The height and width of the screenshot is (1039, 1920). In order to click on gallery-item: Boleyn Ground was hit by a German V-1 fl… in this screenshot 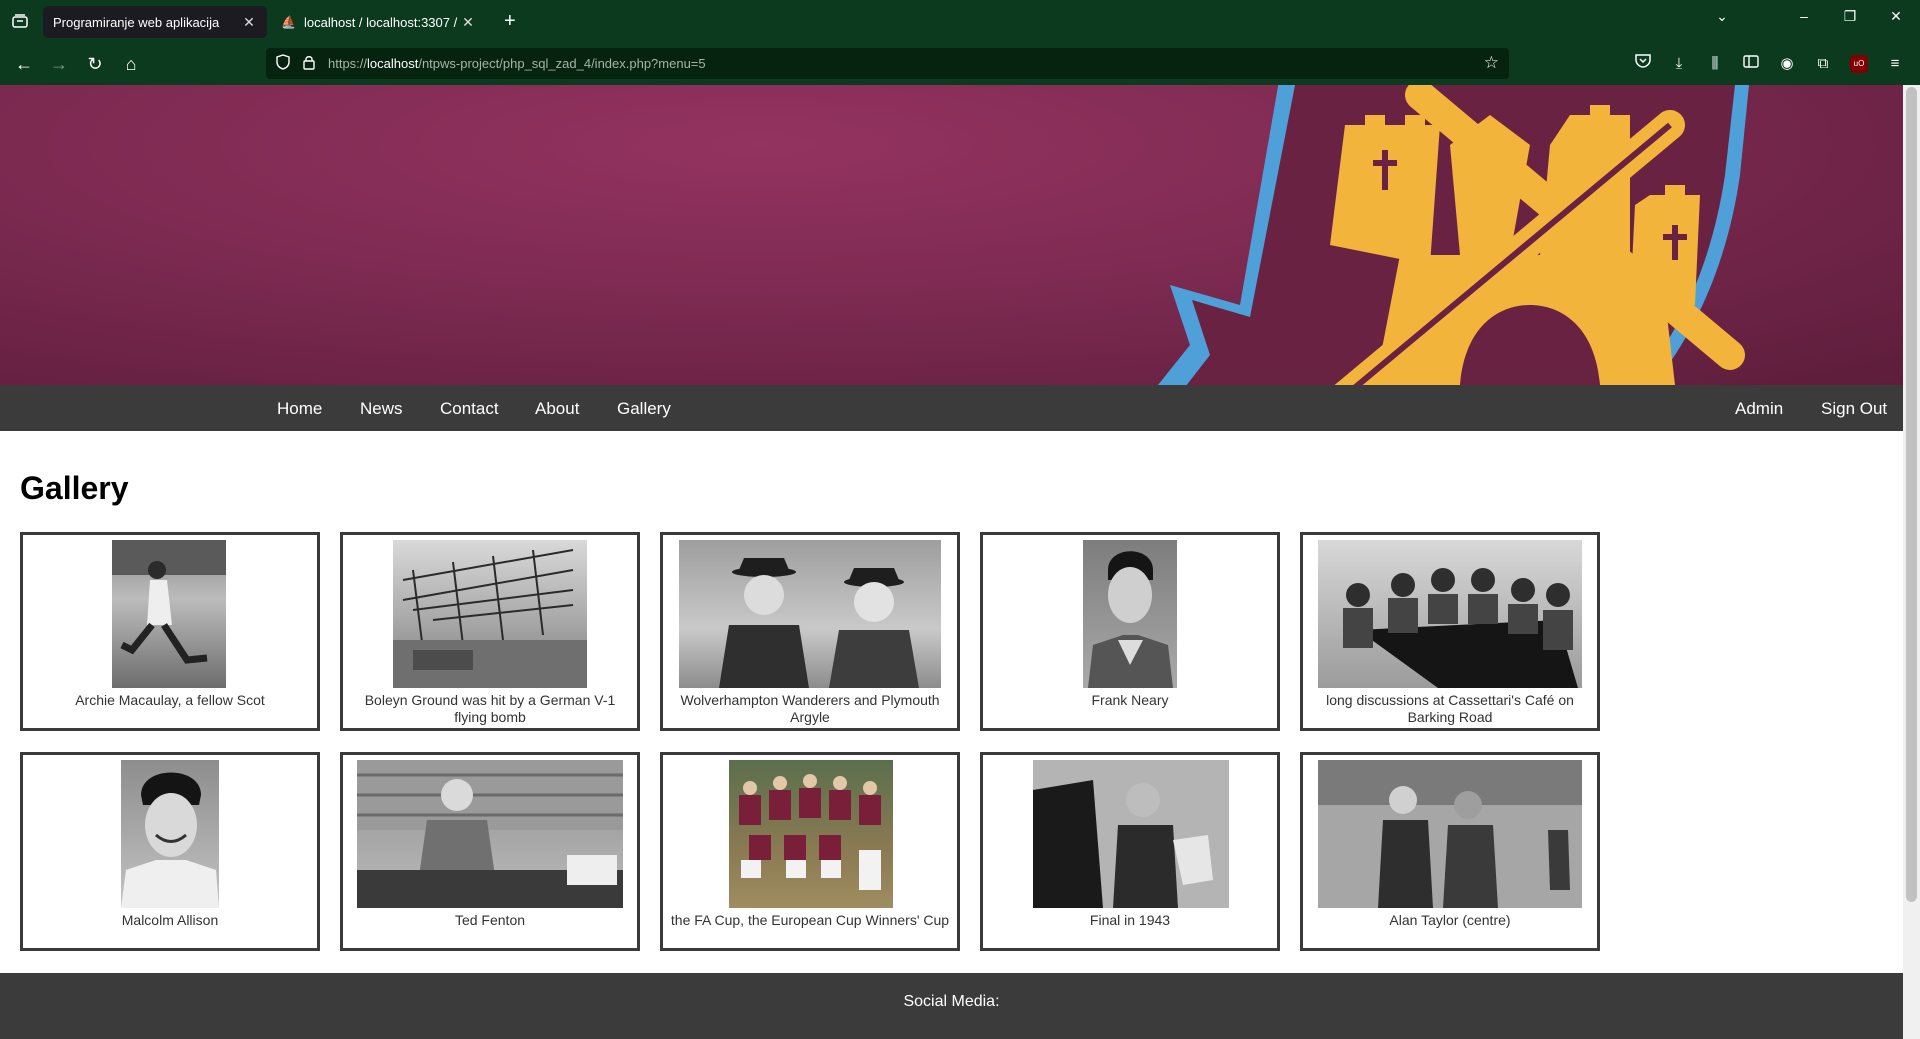, I will do `click(490, 631)`.